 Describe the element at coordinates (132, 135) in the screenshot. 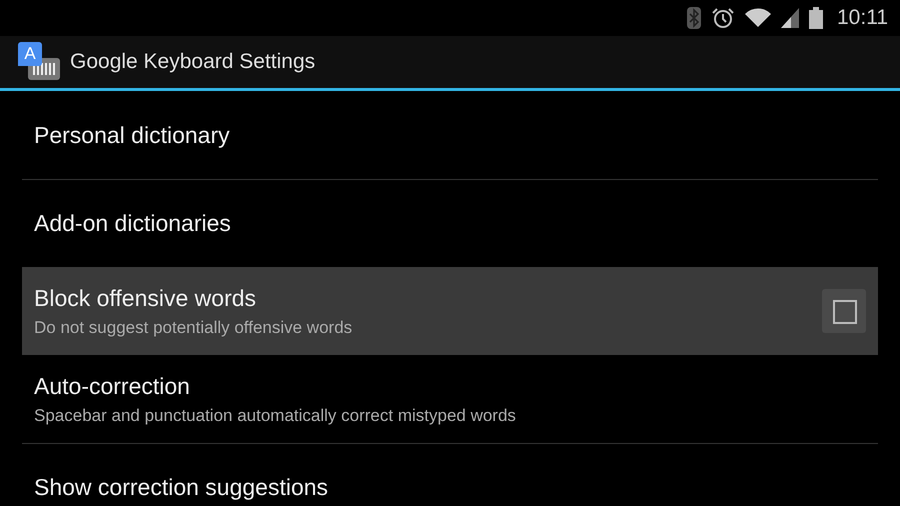

I see `setting-title: Personal dictionary` at that location.